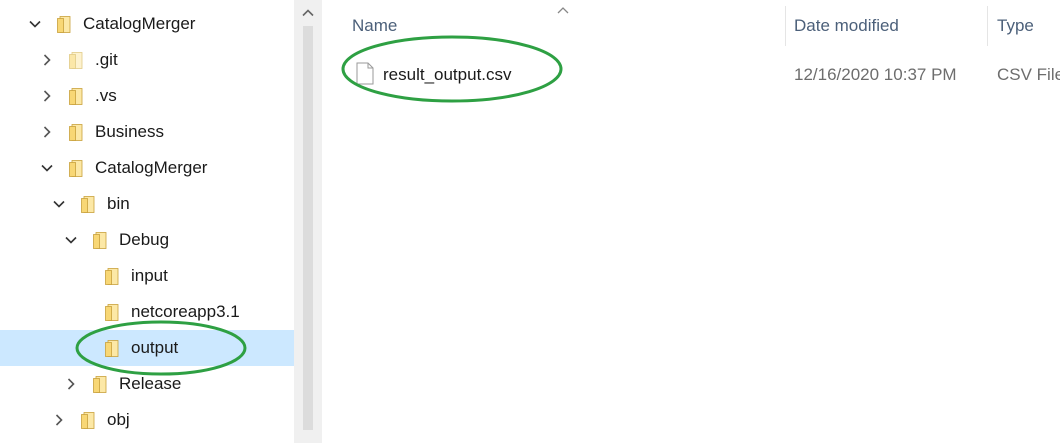 This screenshot has width=1060, height=443. What do you see at coordinates (118, 419) in the screenshot?
I see `tree-item-label: obj` at bounding box center [118, 419].